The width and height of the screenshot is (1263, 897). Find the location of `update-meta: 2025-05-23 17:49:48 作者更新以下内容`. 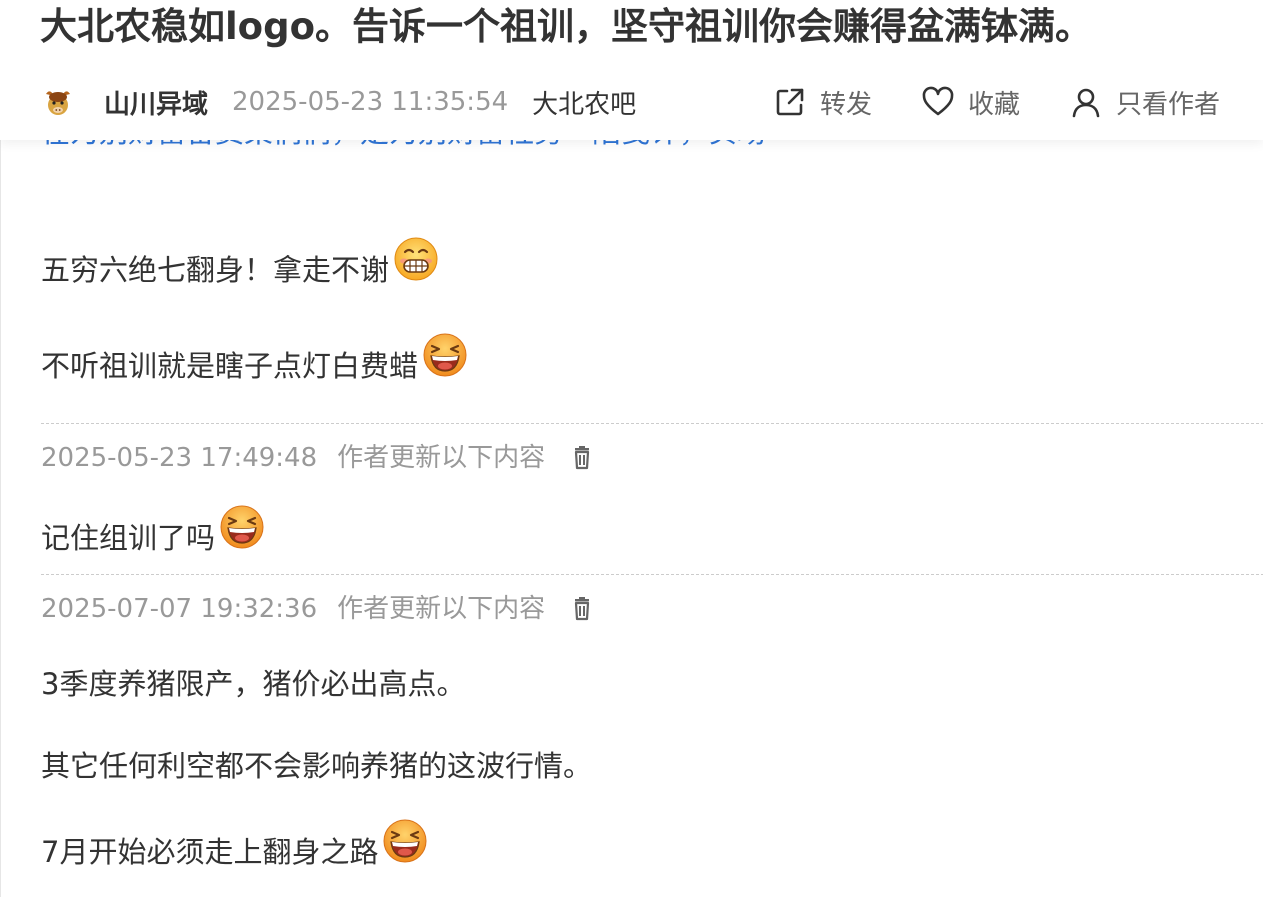

update-meta: 2025-05-23 17:49:48 作者更新以下内容 is located at coordinates (319, 458).